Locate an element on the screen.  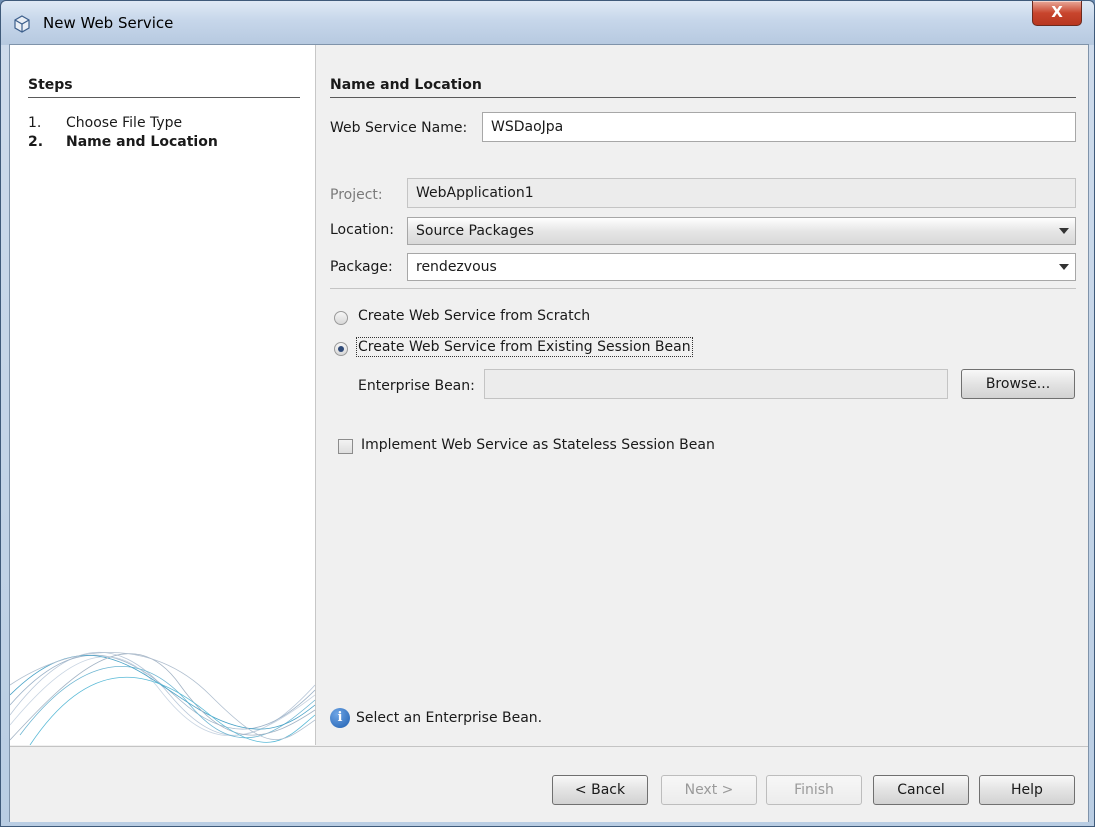
window-title: New Web Service is located at coordinates (108, 23).